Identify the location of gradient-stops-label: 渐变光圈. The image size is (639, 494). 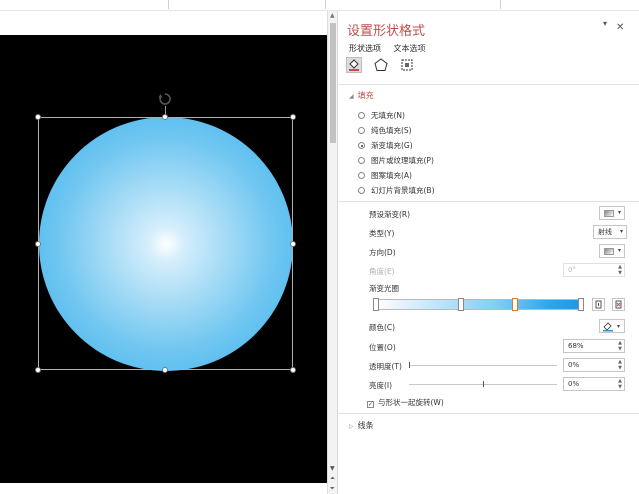
(384, 288).